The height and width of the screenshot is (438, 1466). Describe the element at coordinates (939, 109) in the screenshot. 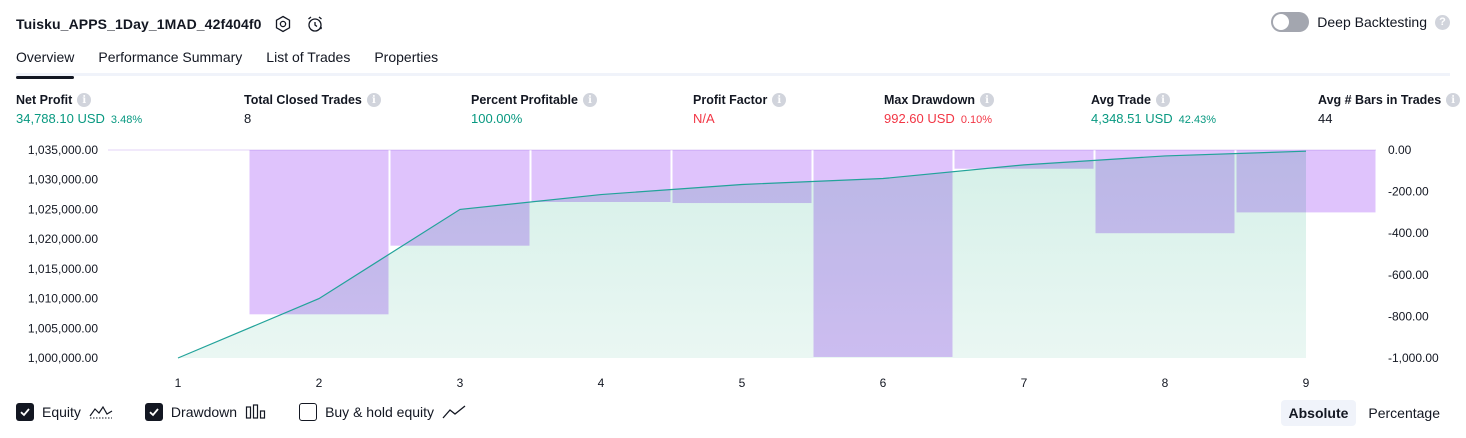

I see `metric-max-drawdown: Max Drawdown i 992.60 USD 0.10%` at that location.